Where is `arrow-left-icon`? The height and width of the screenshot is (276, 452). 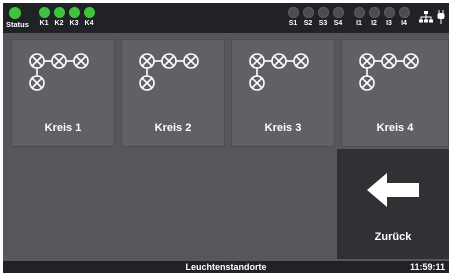 arrow-left-icon is located at coordinates (393, 190).